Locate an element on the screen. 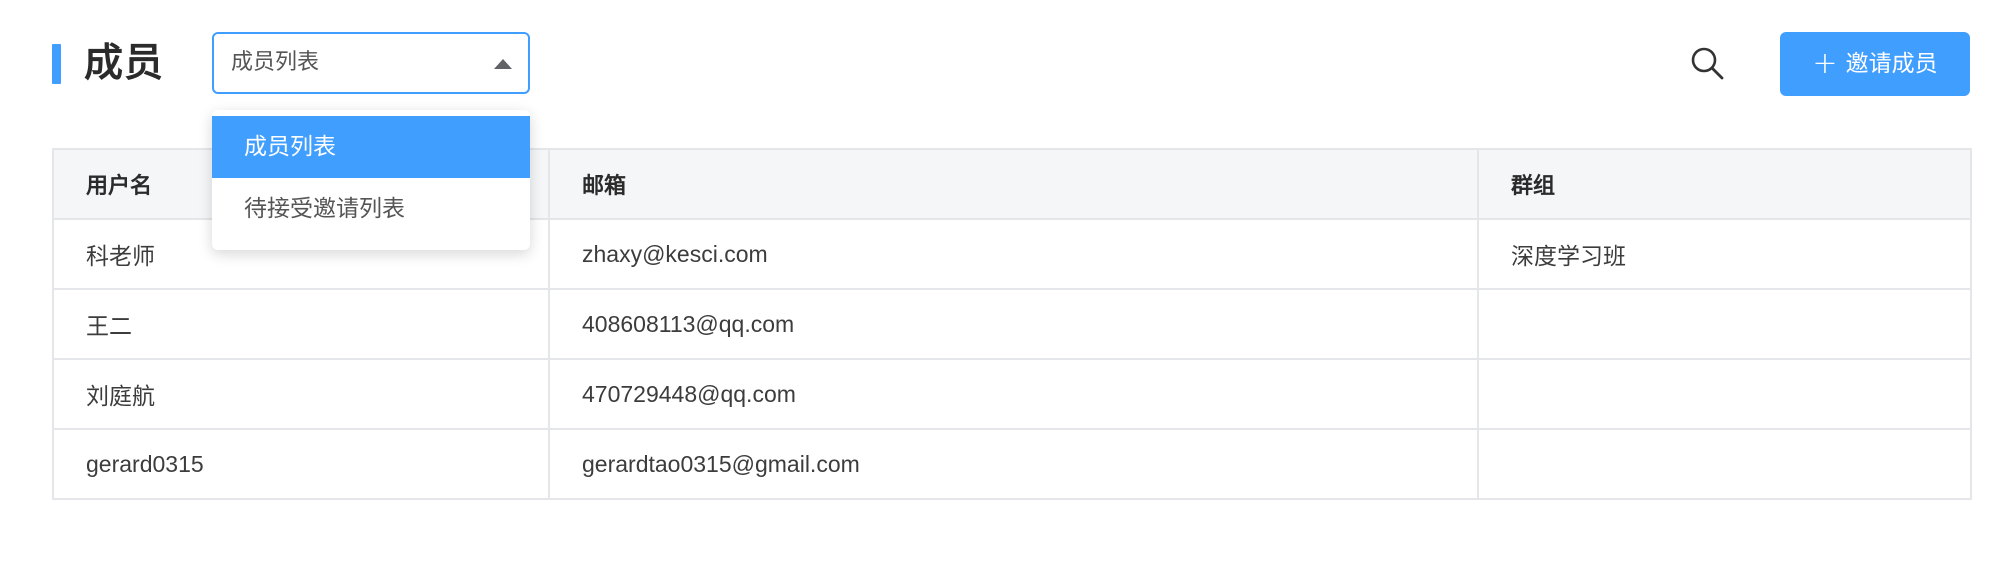 Image resolution: width=2016 pixels, height=574 pixels. cell-username: 王二 is located at coordinates (301, 324).